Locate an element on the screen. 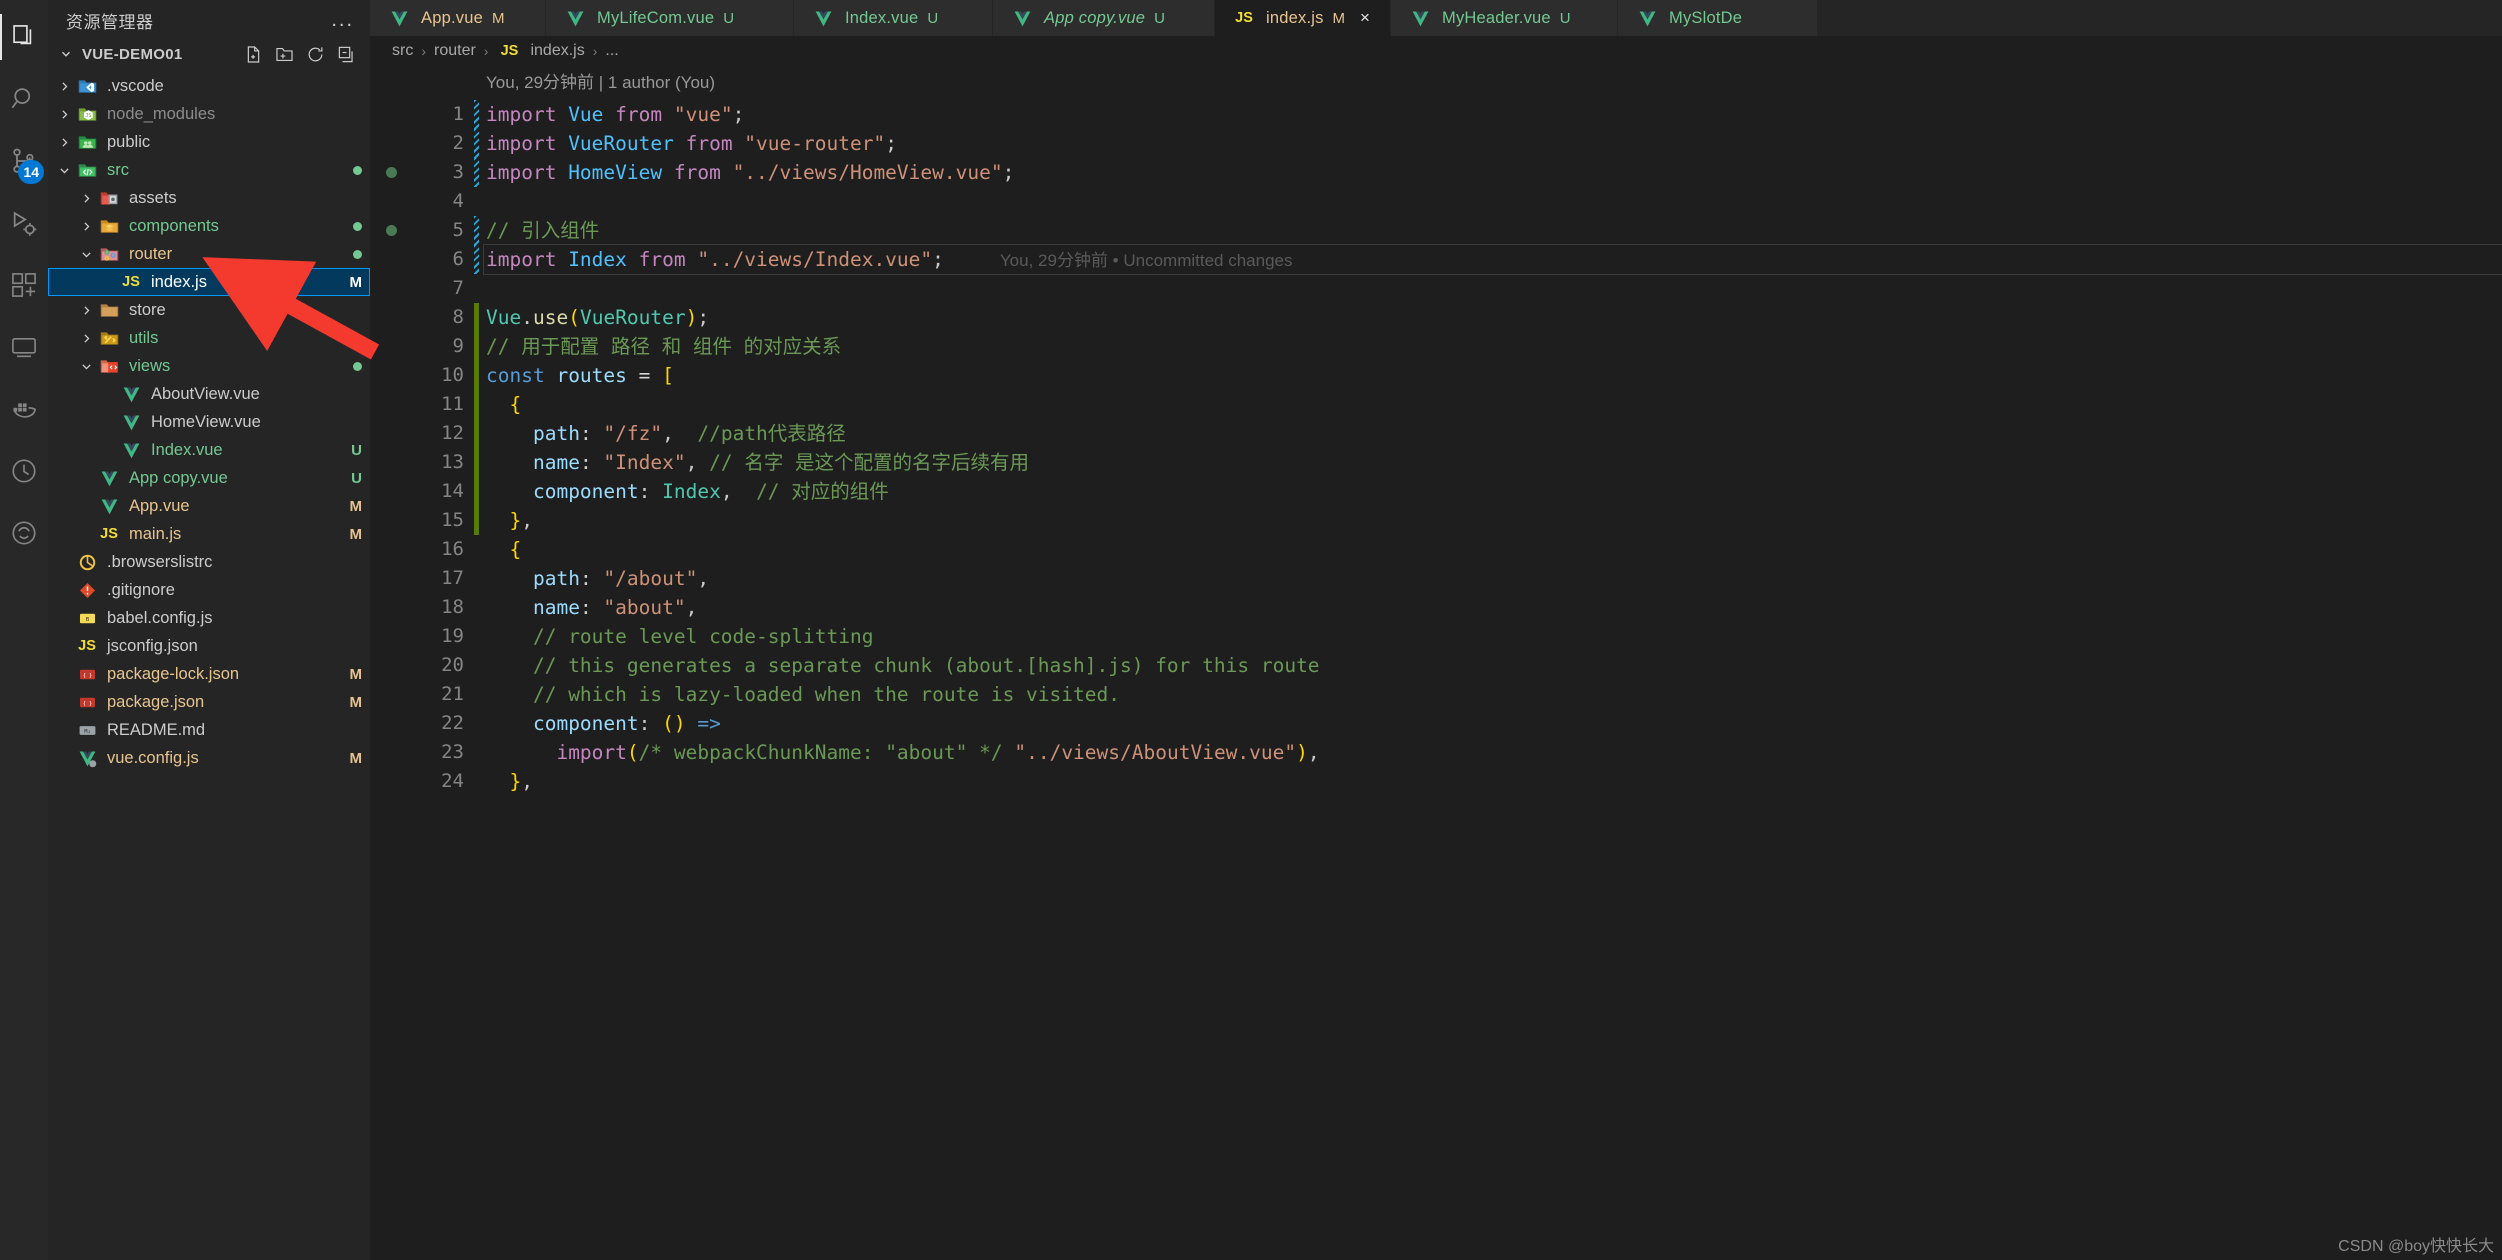 The width and height of the screenshot is (2502, 1260). activitybar-run-and-debug is located at coordinates (24, 223).